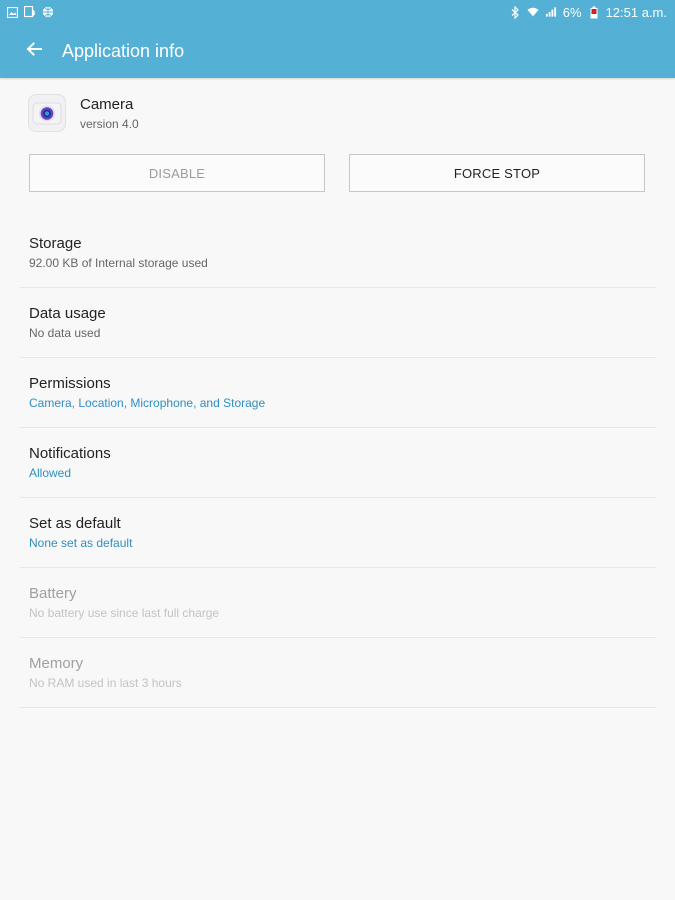  I want to click on status-time: 12:51 a.m., so click(636, 12).